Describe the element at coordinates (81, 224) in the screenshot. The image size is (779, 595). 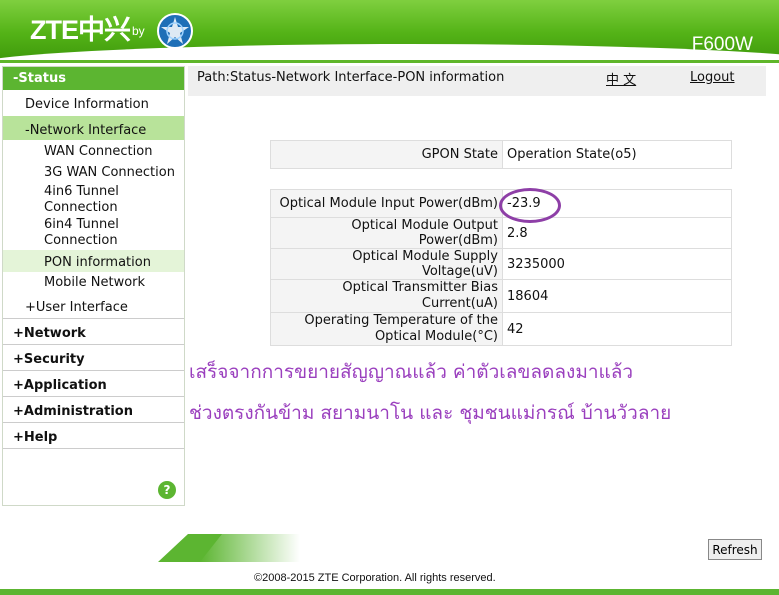
I see `sidebar-item-6in4-line1: 6in4 Tunnel` at that location.